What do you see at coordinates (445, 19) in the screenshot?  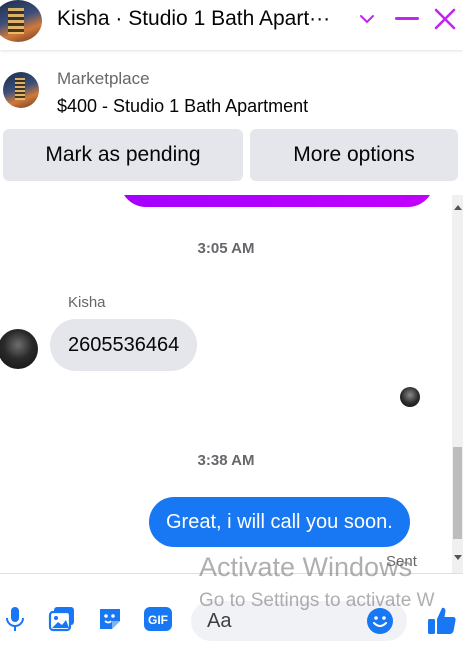 I see `close-icon` at bounding box center [445, 19].